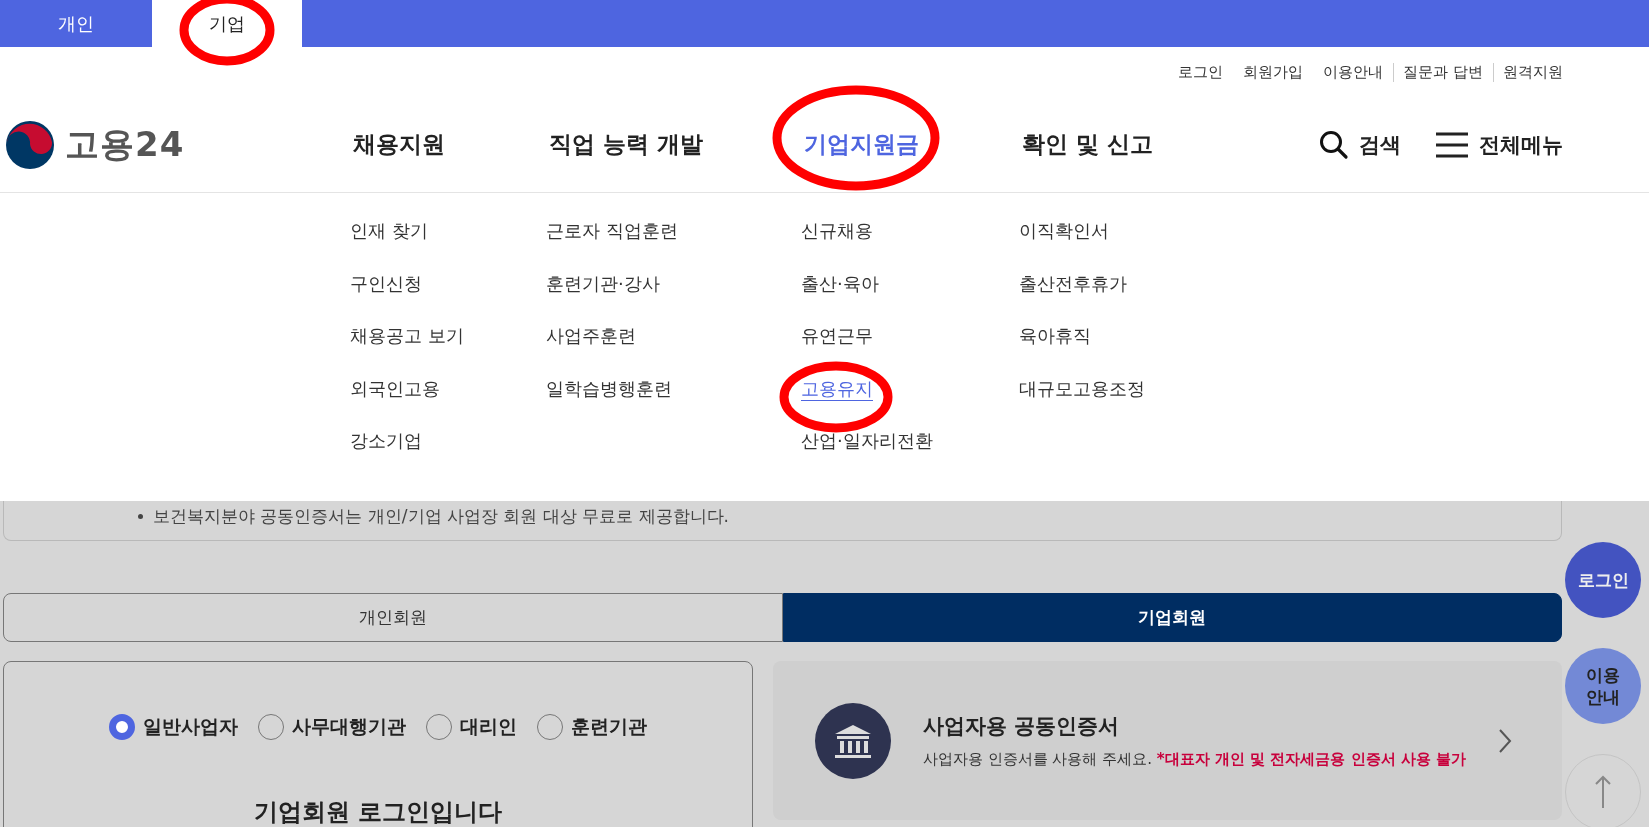  Describe the element at coordinates (331, 727) in the screenshot. I see `member-type-radio: 사무대행기관` at that location.